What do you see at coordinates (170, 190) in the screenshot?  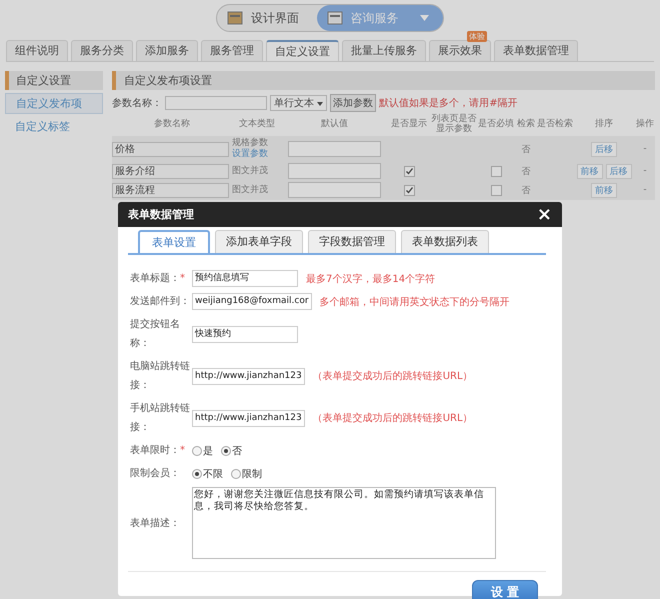 I see `name-field: 服务流程` at bounding box center [170, 190].